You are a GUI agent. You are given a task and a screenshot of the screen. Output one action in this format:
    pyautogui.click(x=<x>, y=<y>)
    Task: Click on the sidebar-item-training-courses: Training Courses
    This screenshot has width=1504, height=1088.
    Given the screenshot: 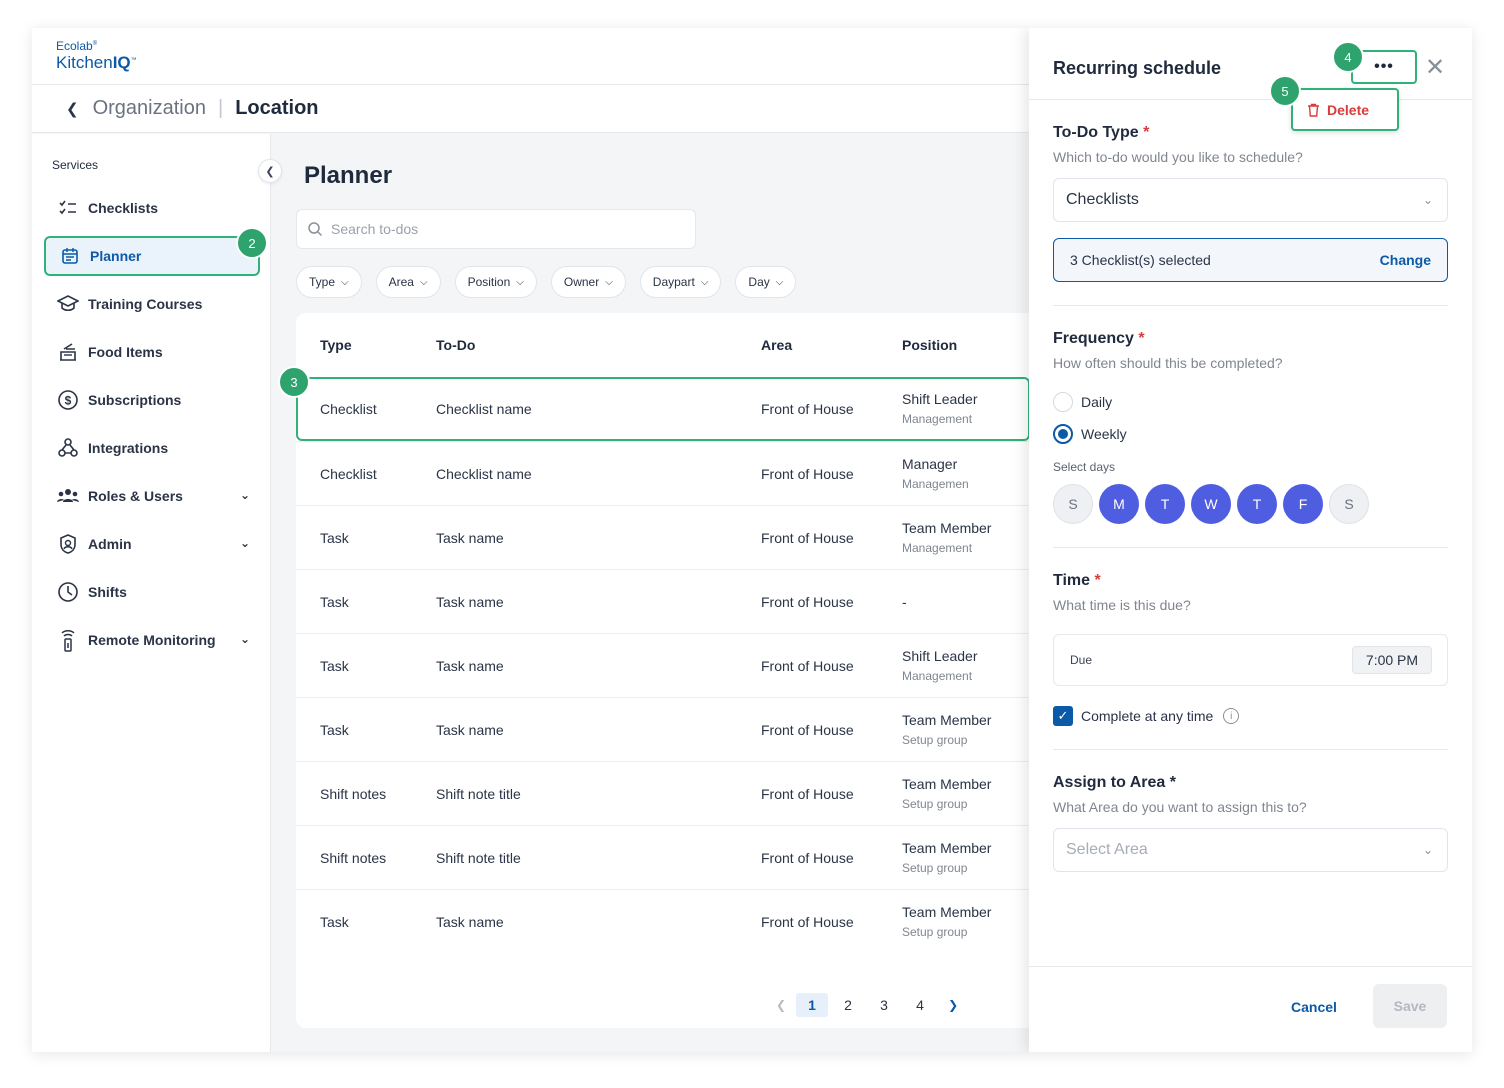 What is the action you would take?
    pyautogui.click(x=152, y=304)
    